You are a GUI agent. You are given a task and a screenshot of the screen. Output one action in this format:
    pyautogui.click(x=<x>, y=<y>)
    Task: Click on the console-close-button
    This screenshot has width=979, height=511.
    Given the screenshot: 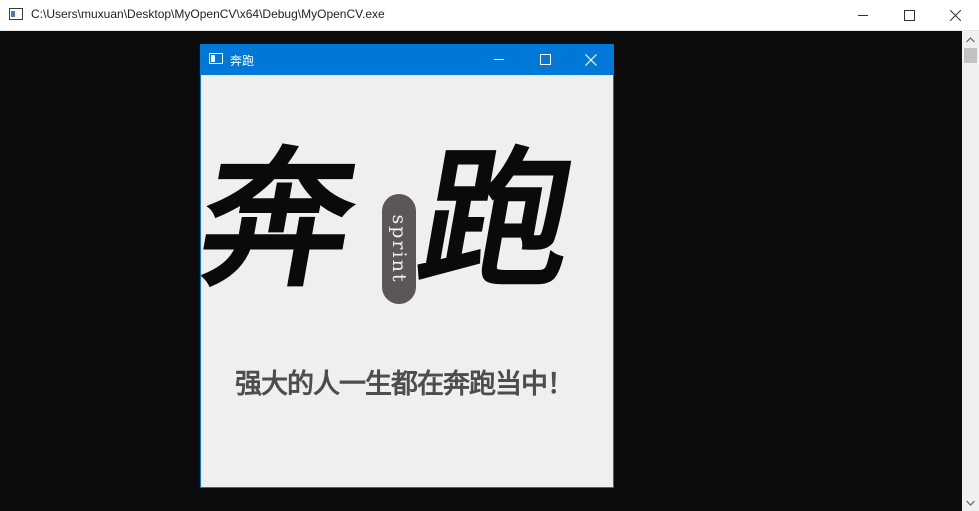 What is the action you would take?
    pyautogui.click(x=955, y=15)
    